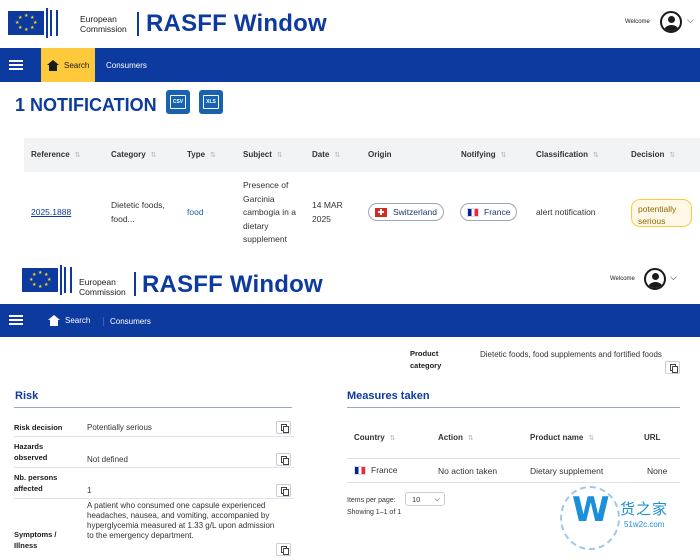  I want to click on items-per-page-label: Items per page:, so click(371, 500).